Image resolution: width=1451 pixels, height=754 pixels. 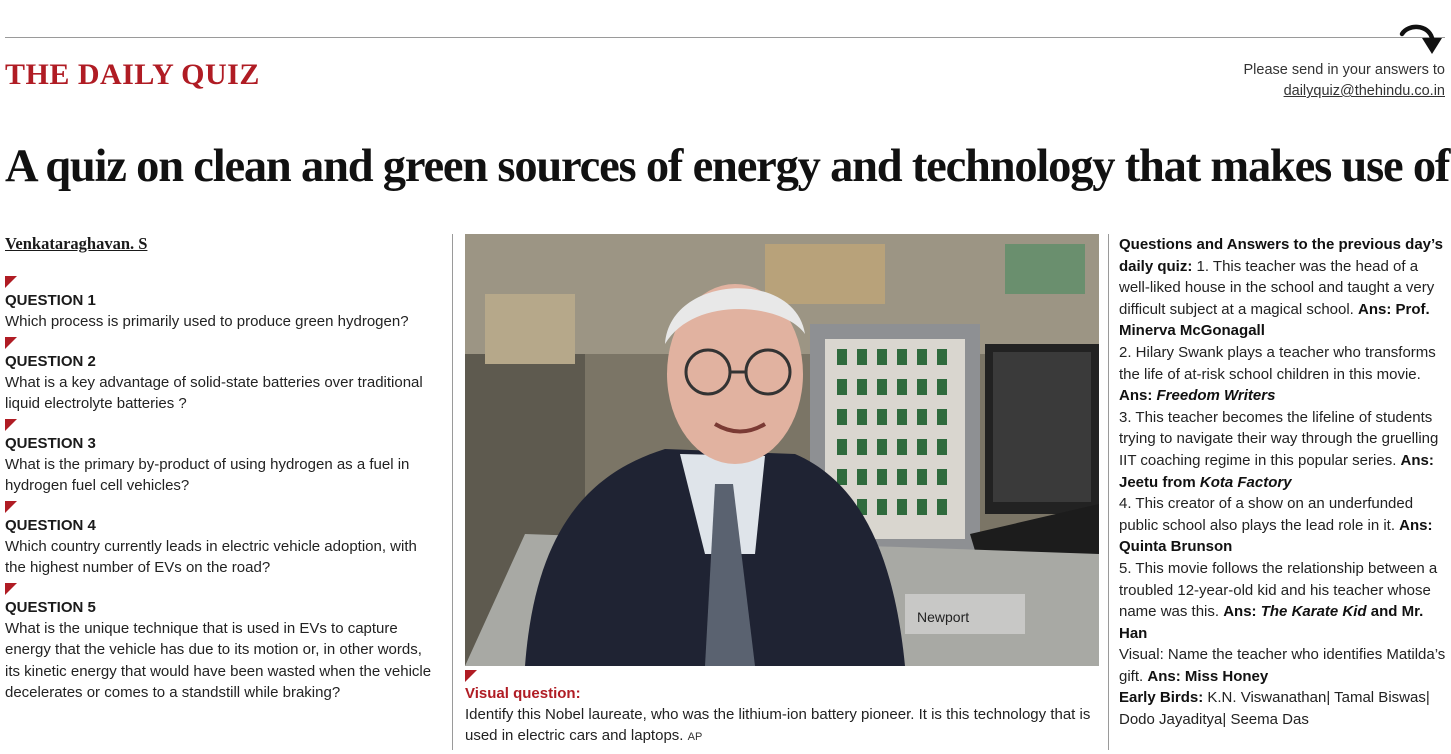 What do you see at coordinates (943, 617) in the screenshot?
I see `photo-equipment-label: Newport` at bounding box center [943, 617].